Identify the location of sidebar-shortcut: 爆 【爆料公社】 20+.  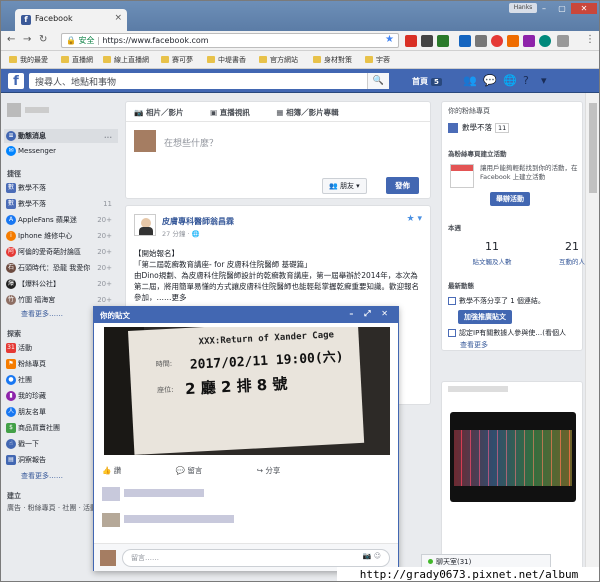
(61, 284).